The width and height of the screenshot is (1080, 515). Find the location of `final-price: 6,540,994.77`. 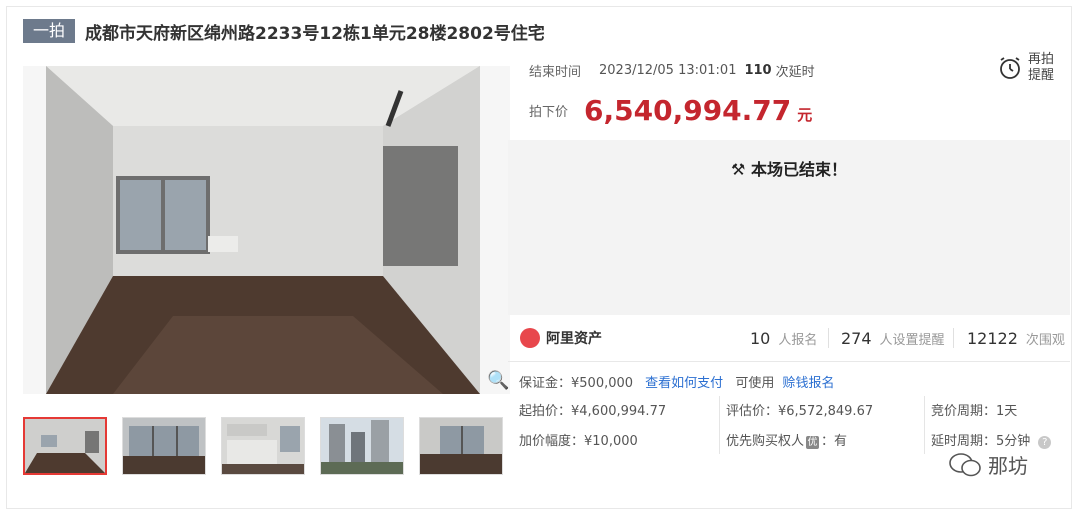

final-price: 6,540,994.77 is located at coordinates (688, 110).